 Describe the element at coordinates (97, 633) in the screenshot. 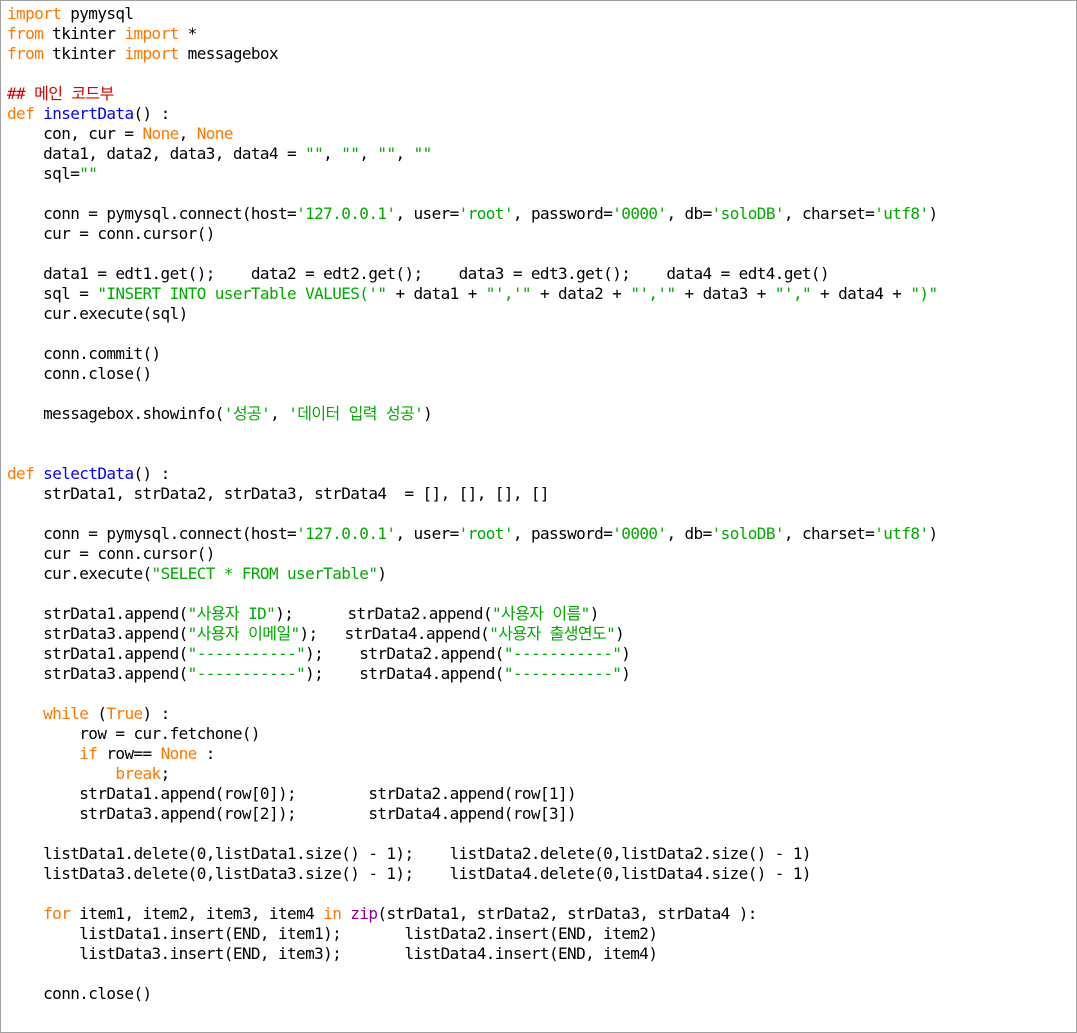

I see `code-token-default: strData3.append(` at that location.